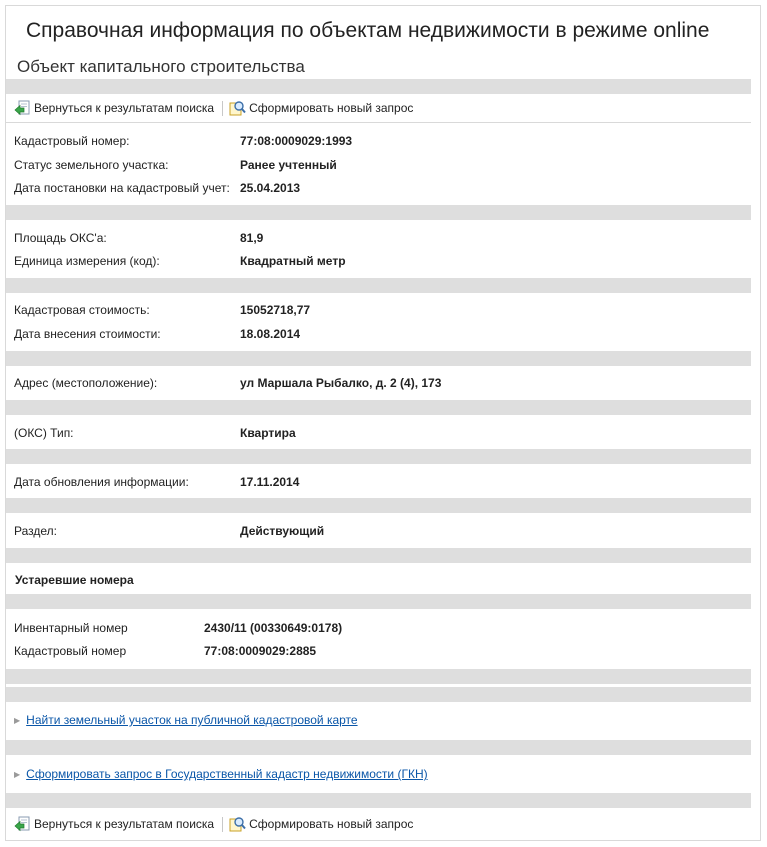  What do you see at coordinates (35, 531) in the screenshot?
I see `section-label: Раздел:` at bounding box center [35, 531].